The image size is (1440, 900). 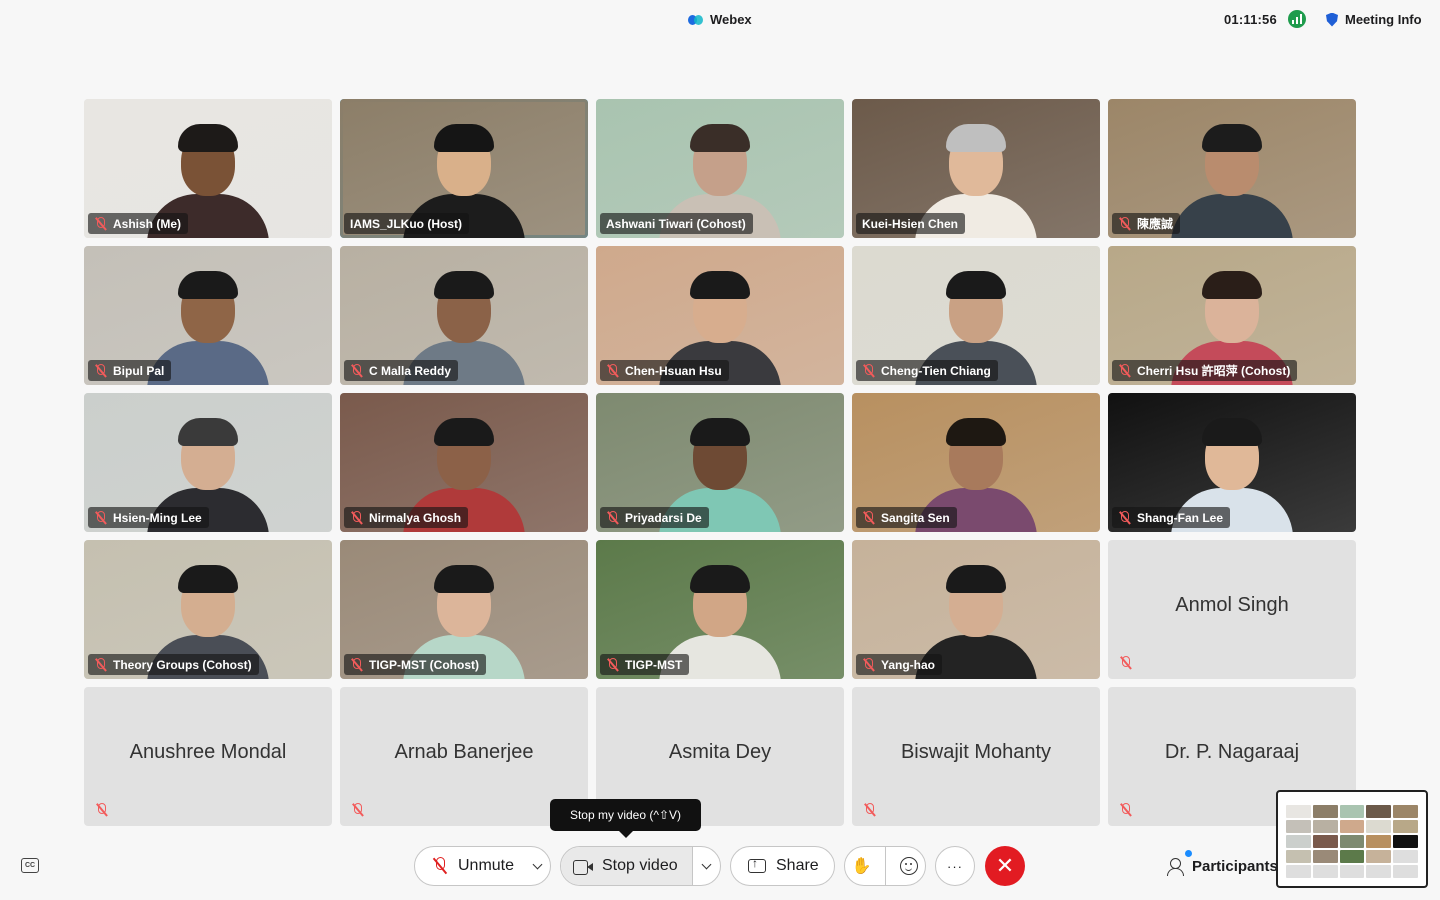 I want to click on video-options-dropdown, so click(x=706, y=866).